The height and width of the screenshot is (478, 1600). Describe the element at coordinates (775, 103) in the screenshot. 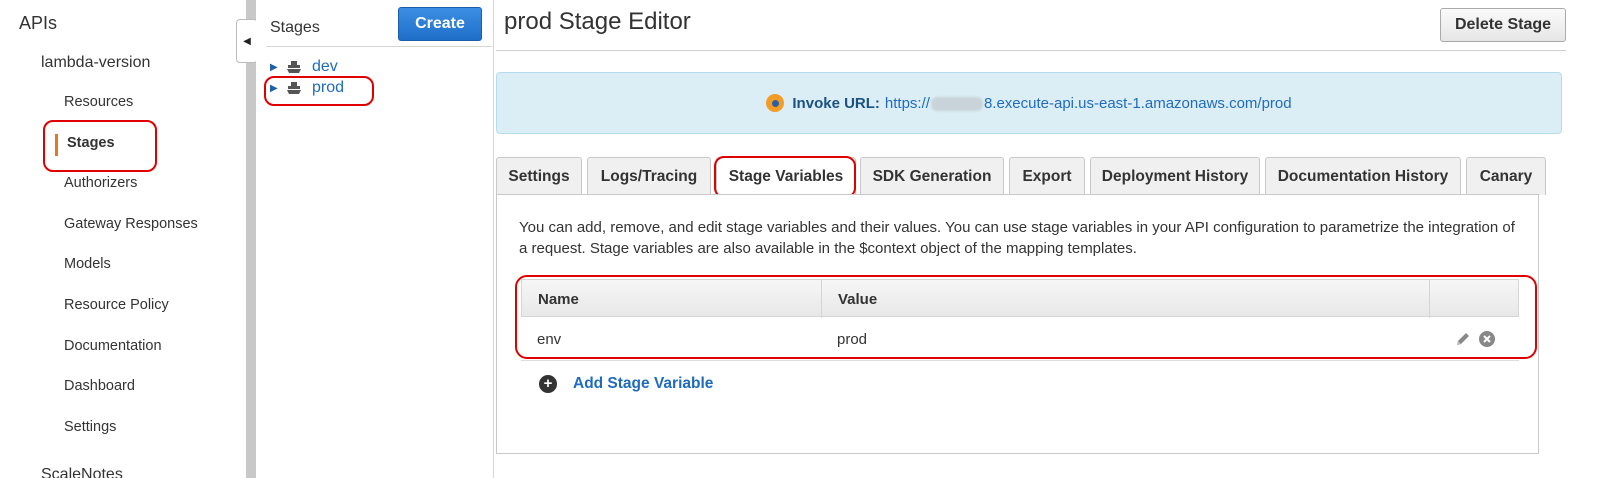

I see `info-dot-icon` at that location.